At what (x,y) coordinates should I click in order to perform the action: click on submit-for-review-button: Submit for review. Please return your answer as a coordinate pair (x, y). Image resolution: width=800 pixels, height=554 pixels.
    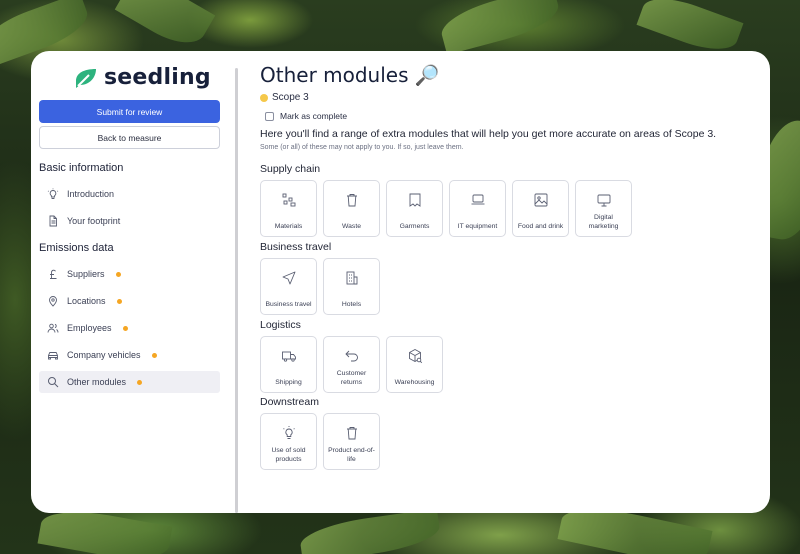
    Looking at the image, I should click on (129, 111).